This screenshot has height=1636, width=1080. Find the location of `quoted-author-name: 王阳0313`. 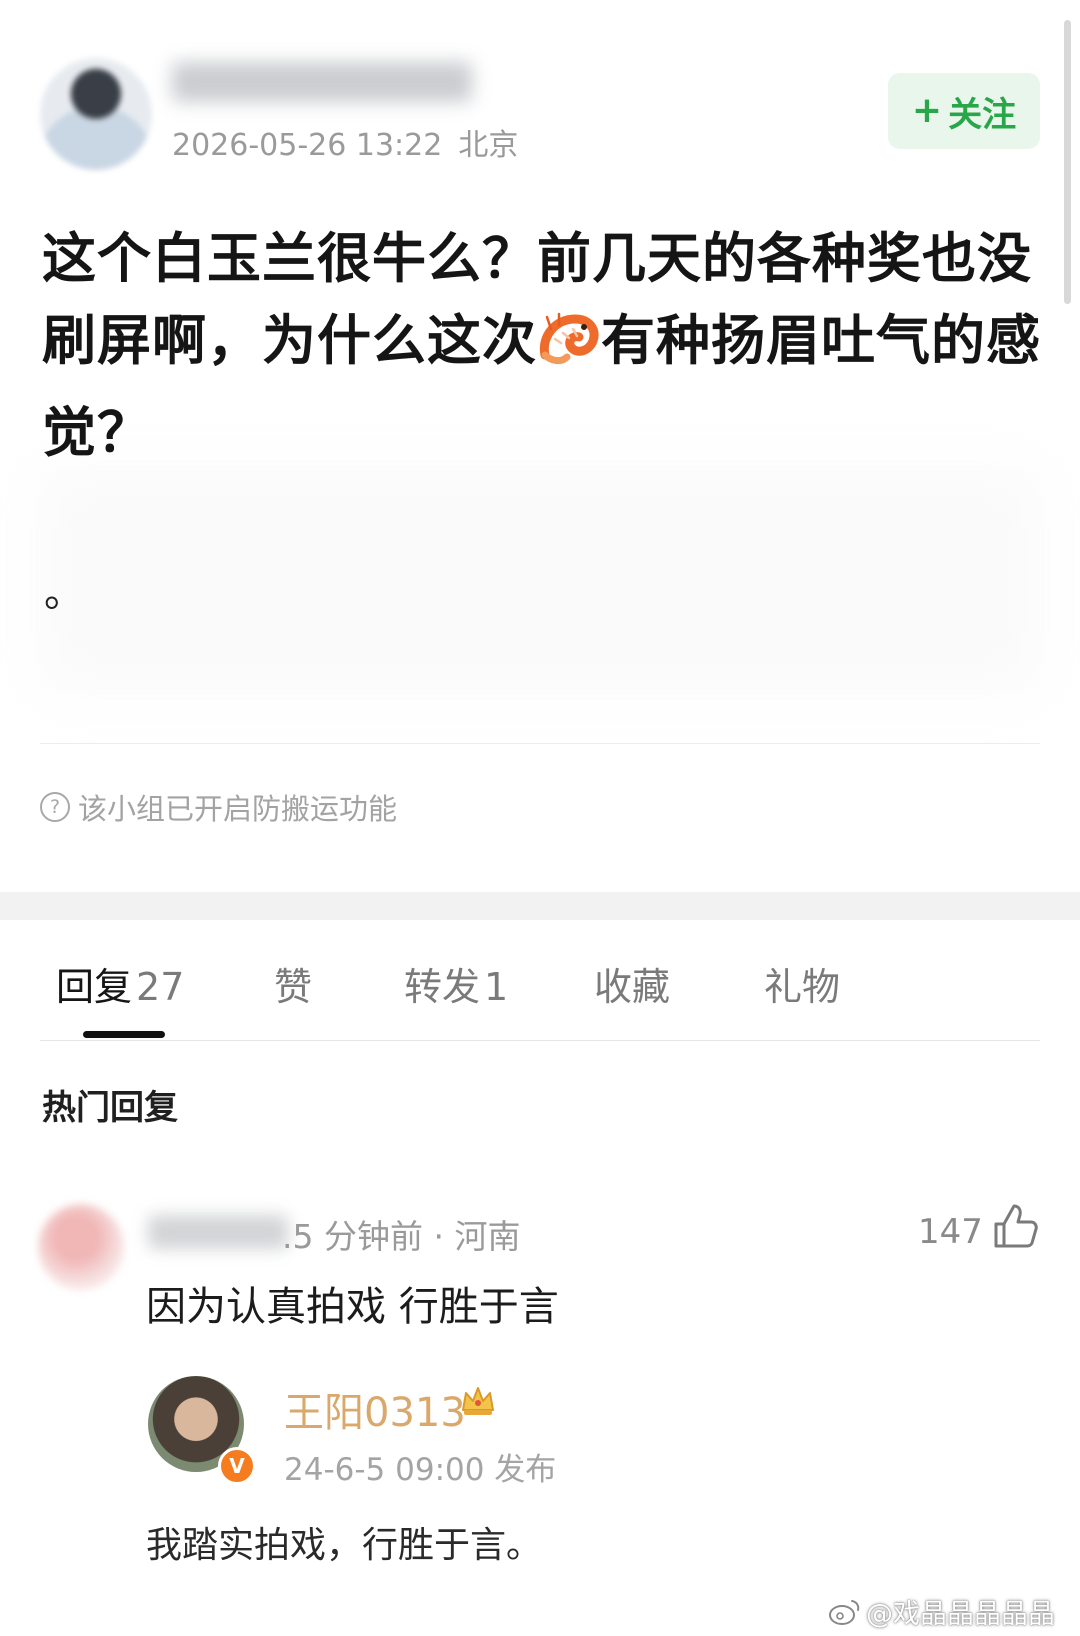

quoted-author-name: 王阳0313 is located at coordinates (375, 1409).